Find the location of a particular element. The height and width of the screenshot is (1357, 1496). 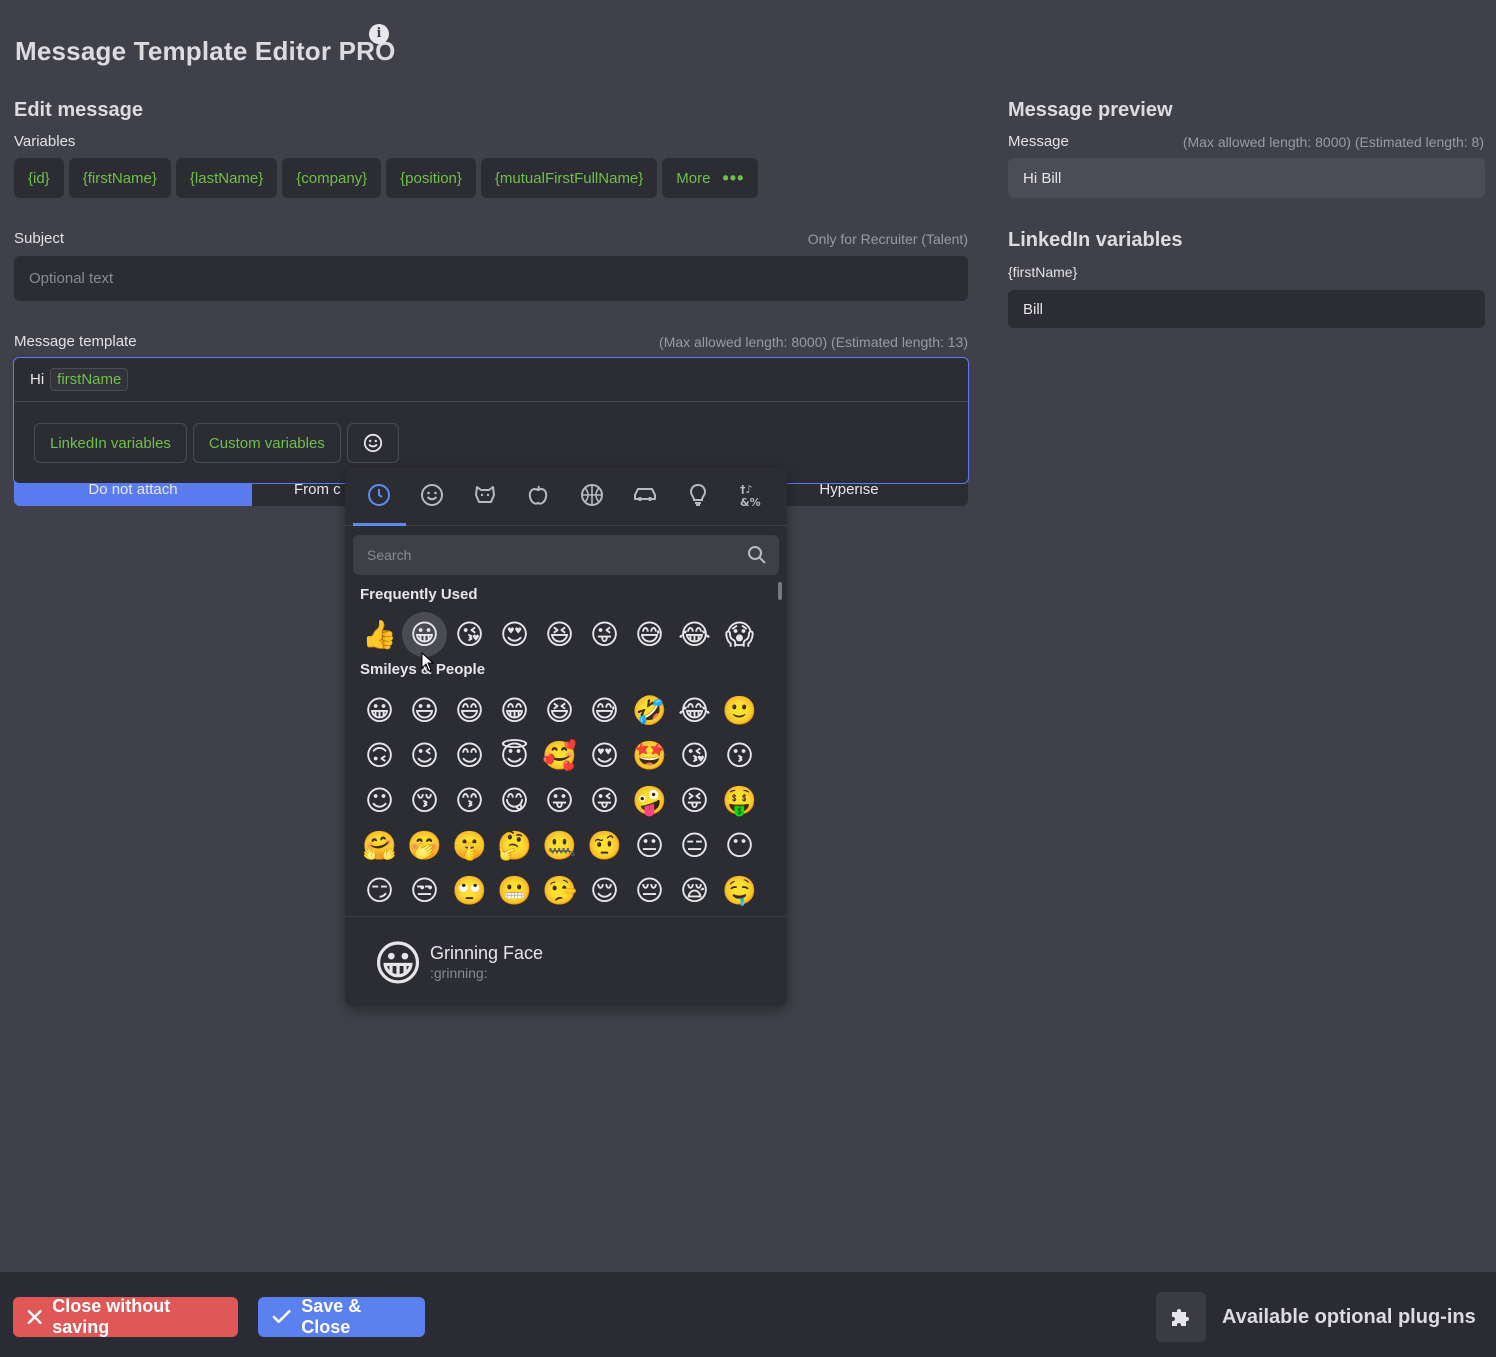

emoji-smiley-10: 😉 is located at coordinates (424, 755).